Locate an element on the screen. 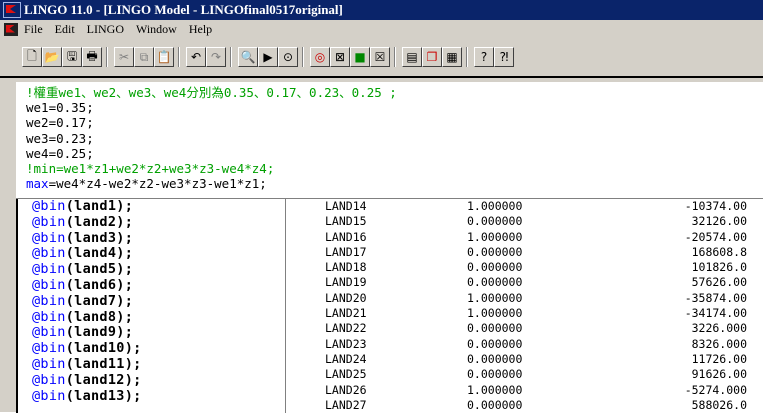  send-to-back-icon: ▦ is located at coordinates (452, 57).